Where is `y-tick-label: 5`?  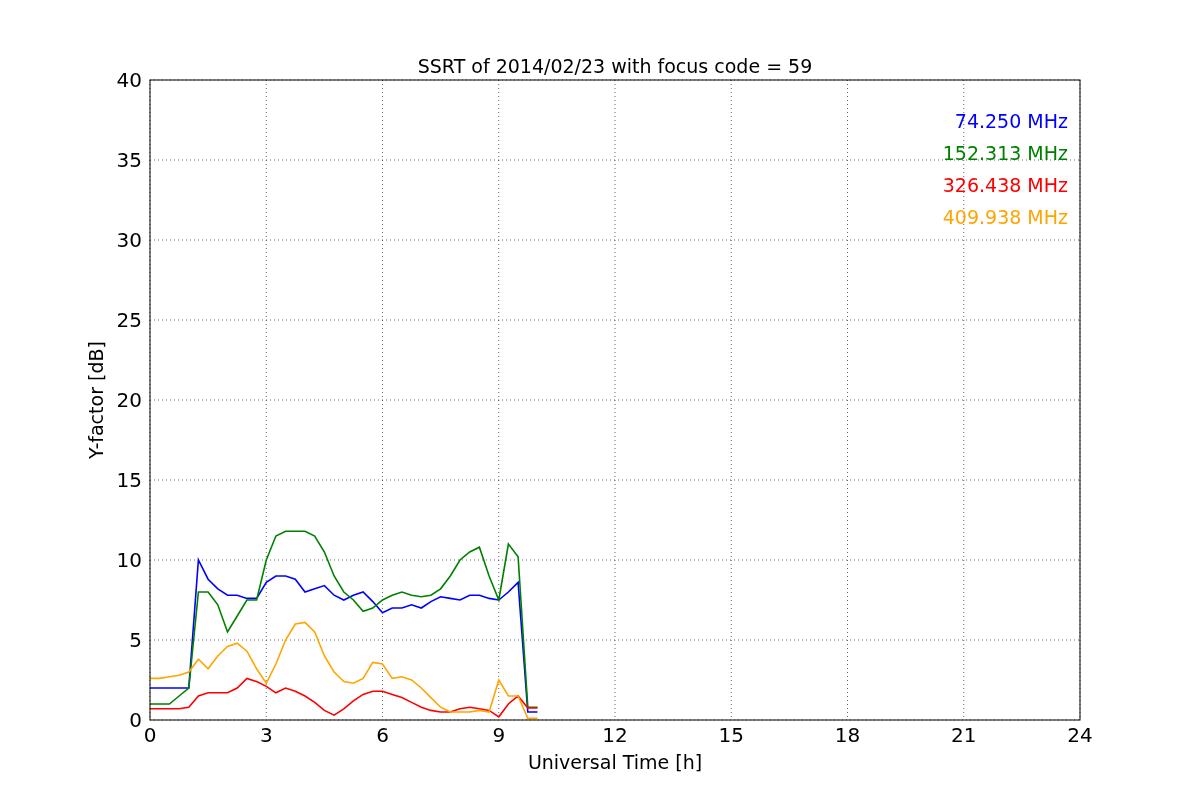 y-tick-label: 5 is located at coordinates (135, 640).